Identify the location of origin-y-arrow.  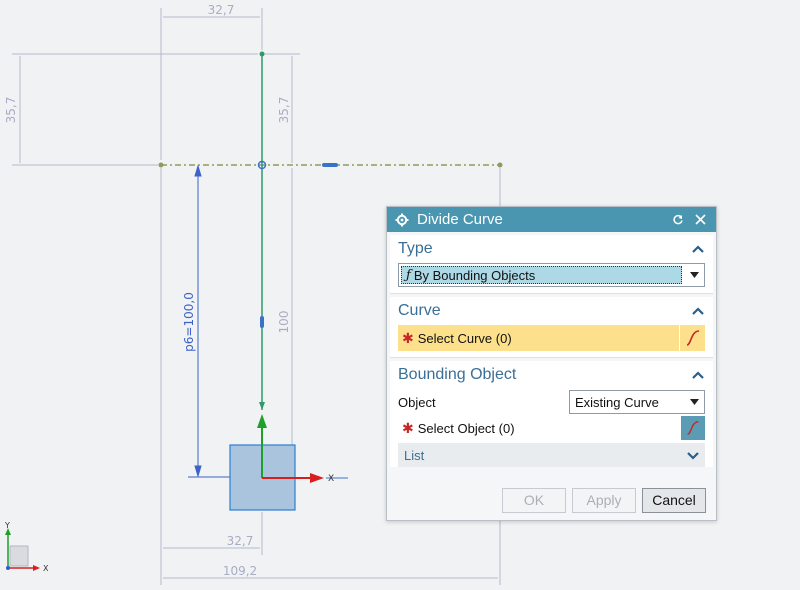
(262, 421).